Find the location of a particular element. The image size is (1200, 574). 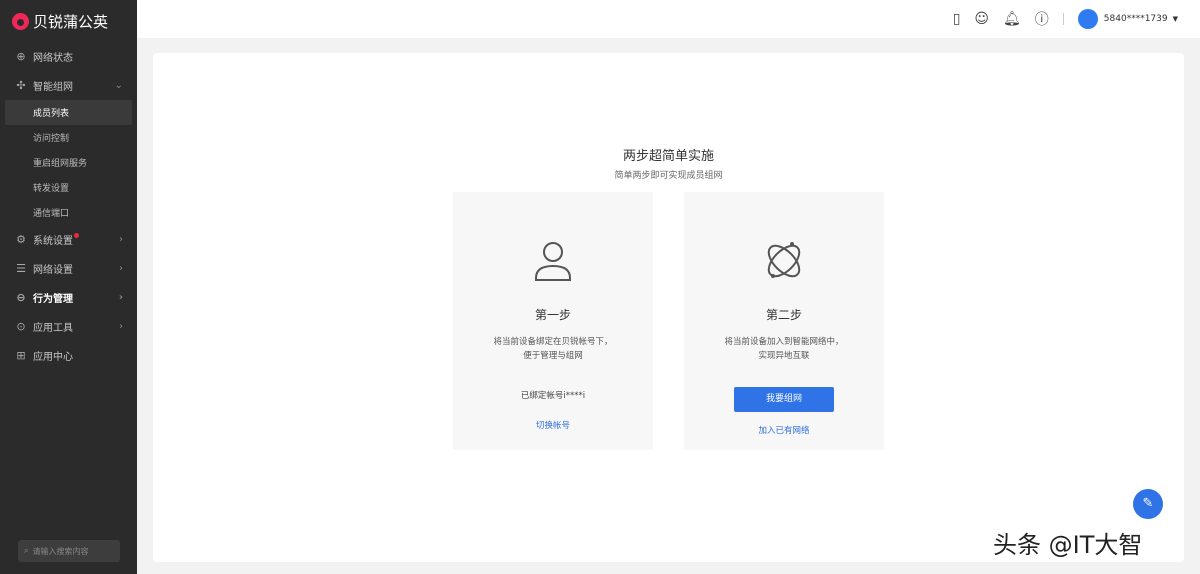

label: 行为管理 is located at coordinates (53, 299).